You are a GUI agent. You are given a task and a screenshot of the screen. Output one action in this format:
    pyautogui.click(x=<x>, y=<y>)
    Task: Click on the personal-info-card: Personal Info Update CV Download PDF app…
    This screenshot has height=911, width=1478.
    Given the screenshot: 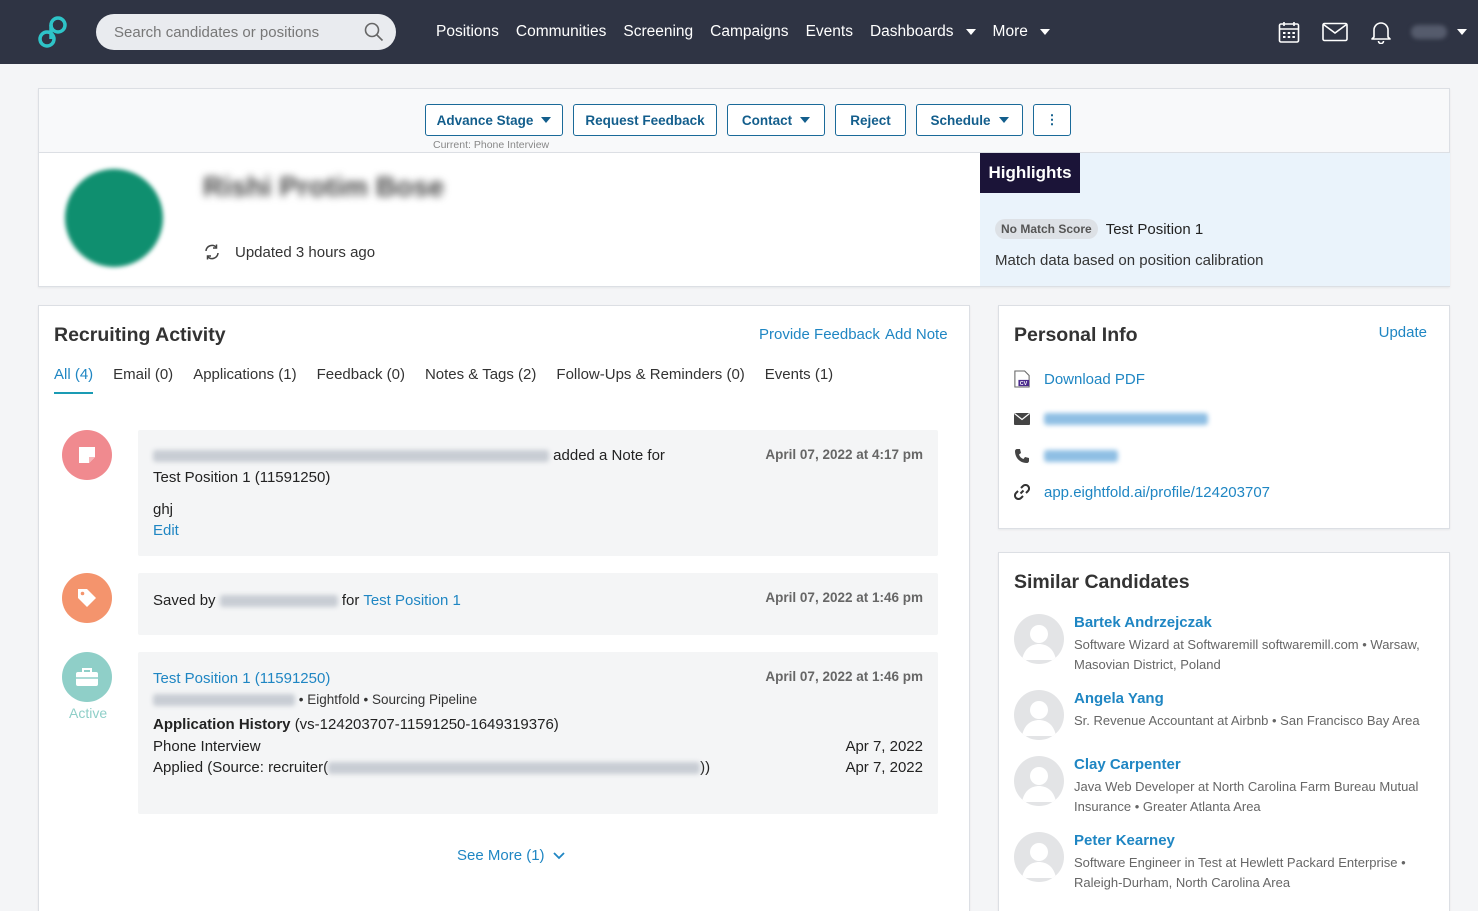 What is the action you would take?
    pyautogui.click(x=1224, y=417)
    